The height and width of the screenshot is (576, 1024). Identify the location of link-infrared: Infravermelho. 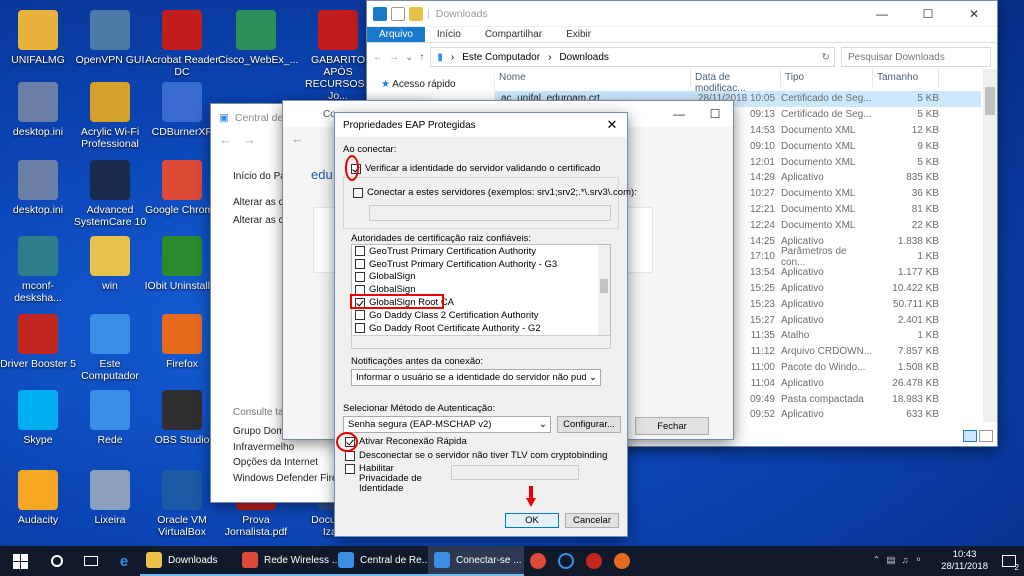
(289, 448).